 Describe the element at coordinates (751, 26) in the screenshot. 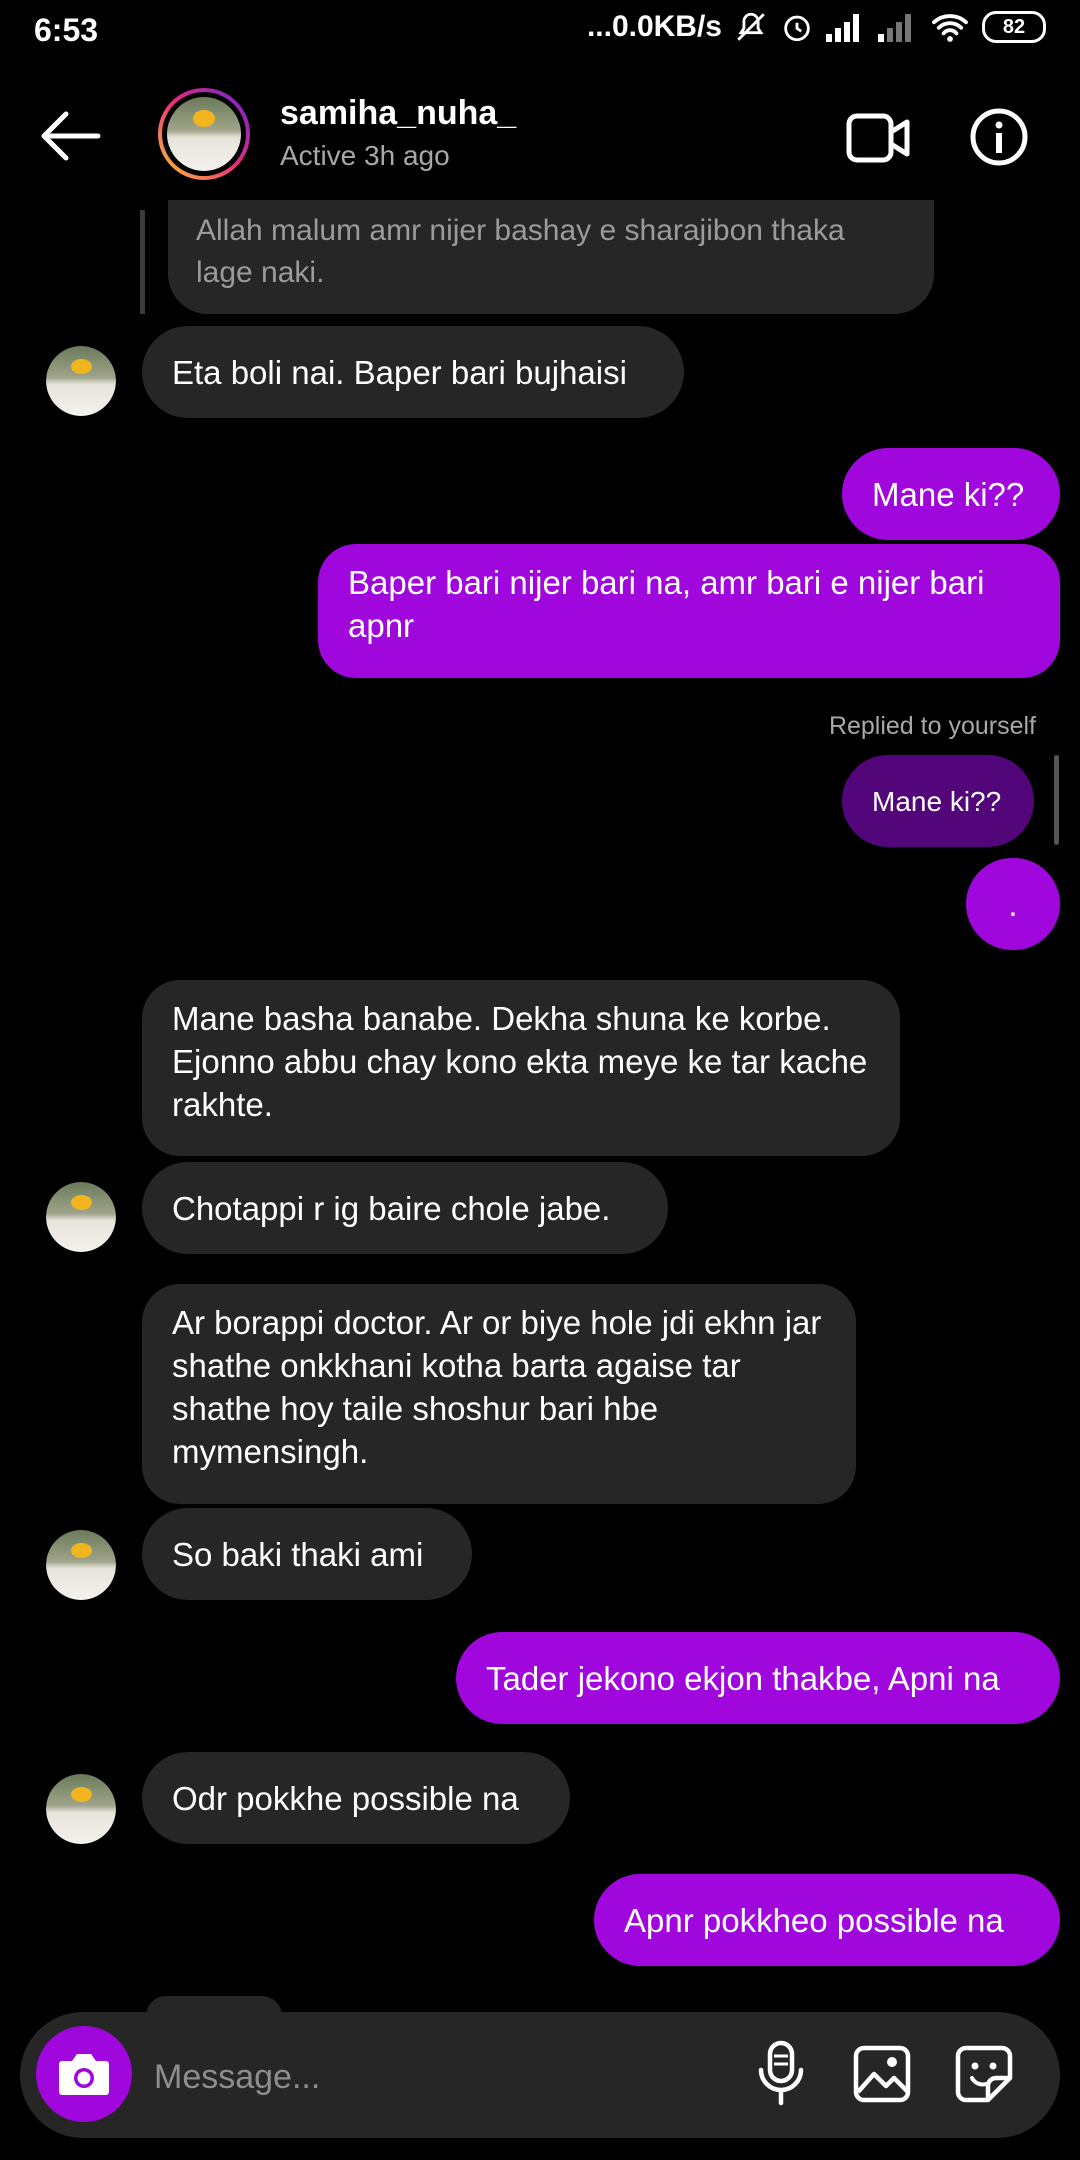

I see `mute-icon` at that location.